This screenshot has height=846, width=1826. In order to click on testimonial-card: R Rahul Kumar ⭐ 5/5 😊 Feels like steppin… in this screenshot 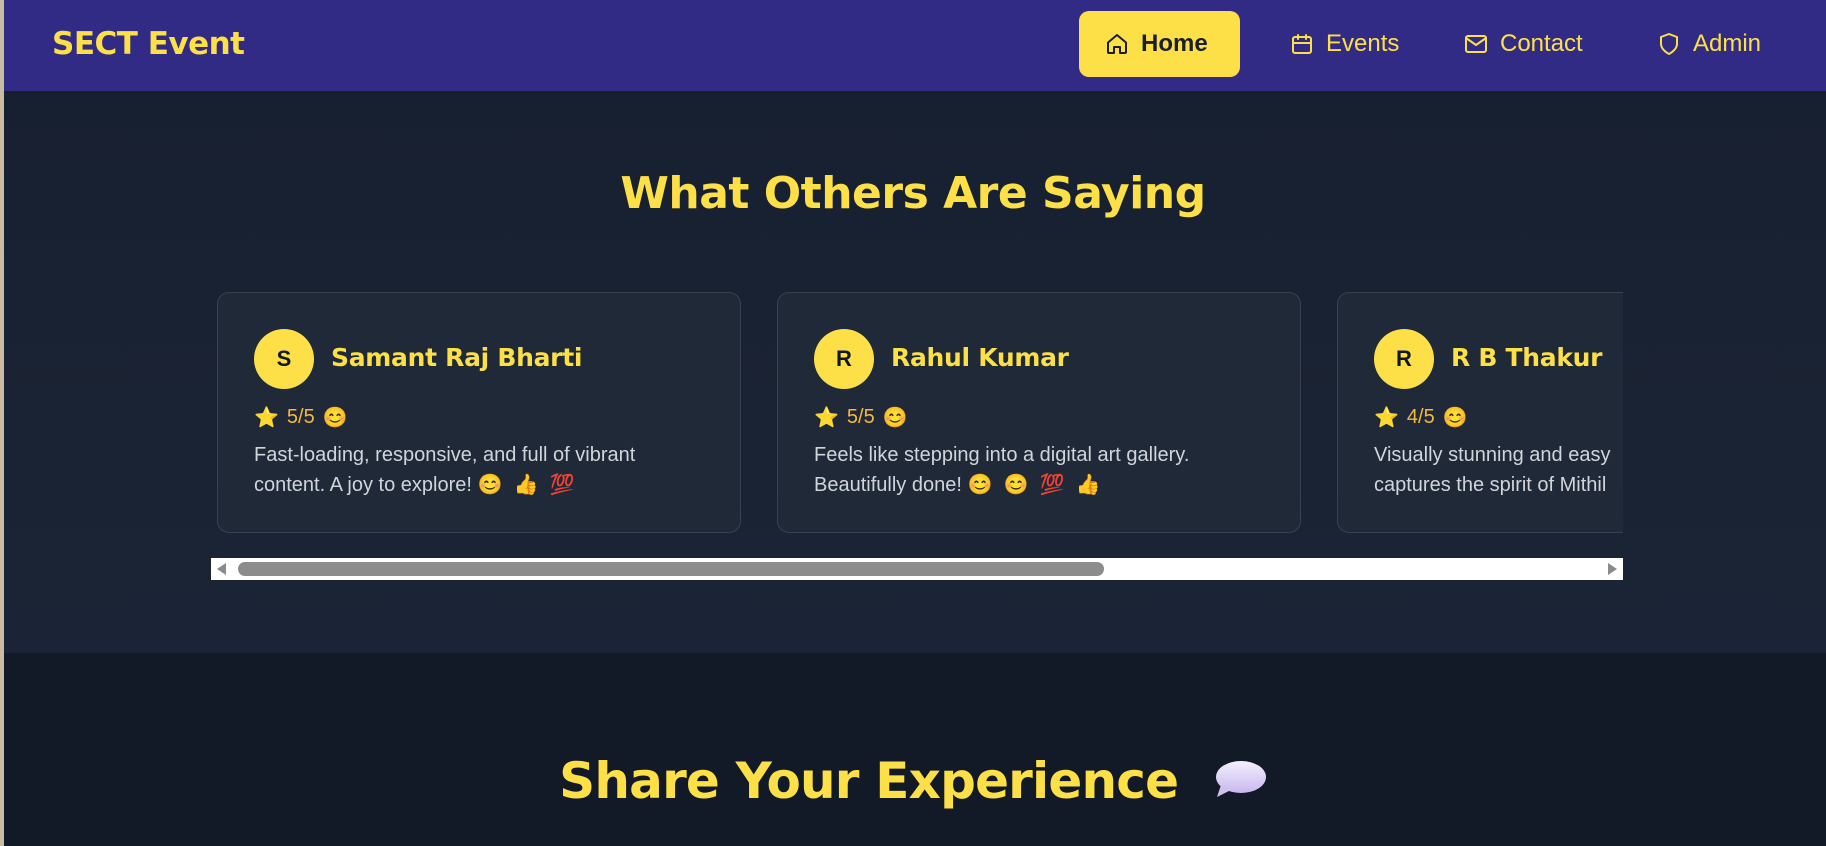, I will do `click(1039, 412)`.